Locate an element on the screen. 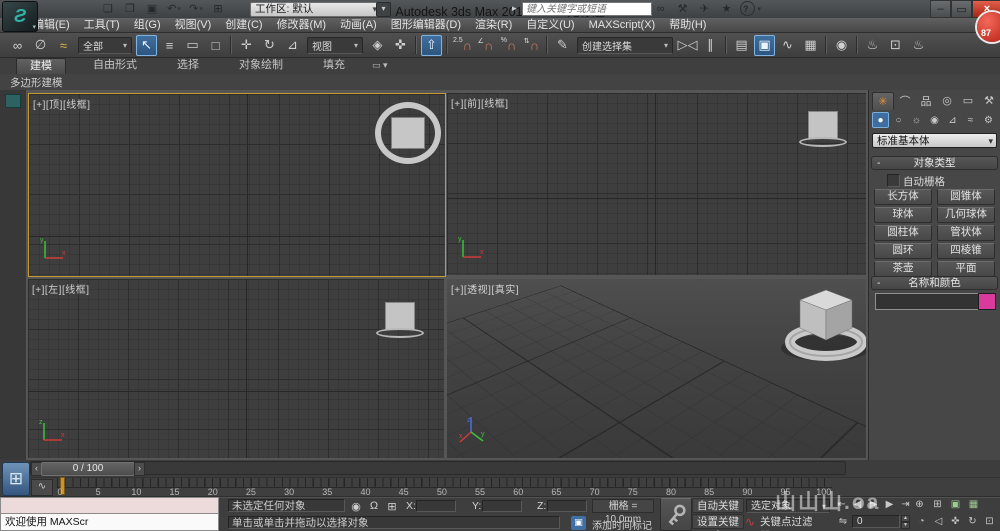 The image size is (1000, 531). isolate-toggle-icon: ▣ is located at coordinates (578, 523).